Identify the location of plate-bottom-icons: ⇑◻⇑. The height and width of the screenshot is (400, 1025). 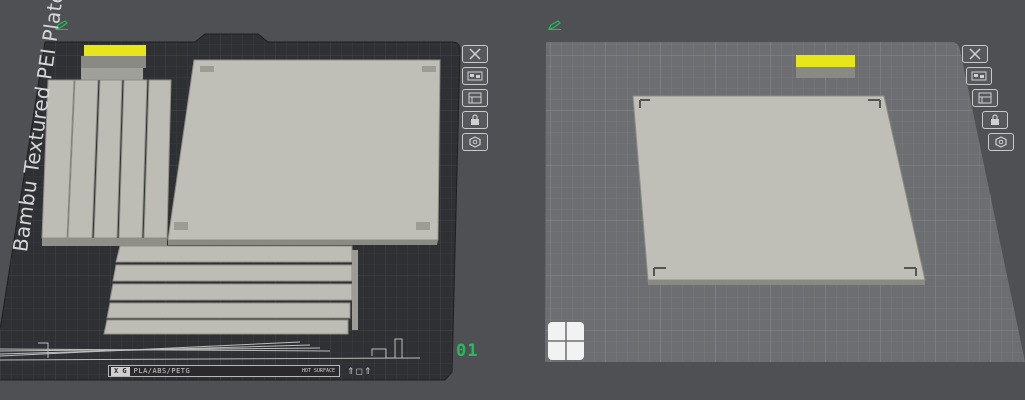
(360, 371).